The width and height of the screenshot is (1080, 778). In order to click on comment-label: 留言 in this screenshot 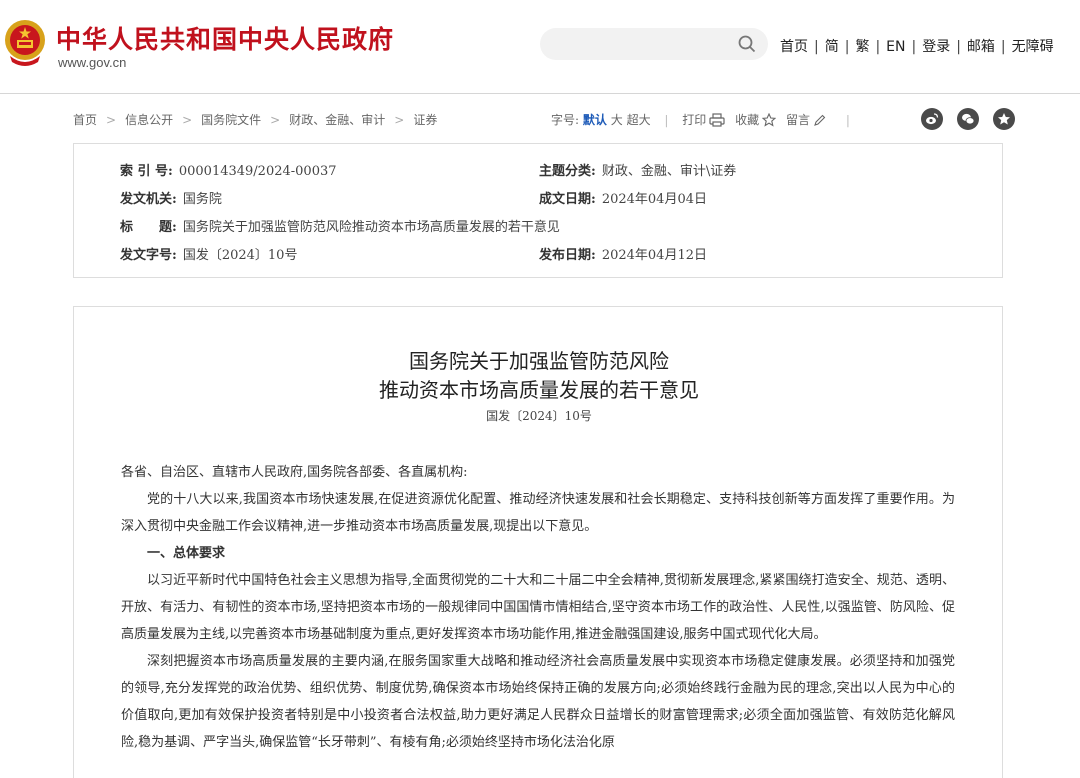, I will do `click(797, 120)`.